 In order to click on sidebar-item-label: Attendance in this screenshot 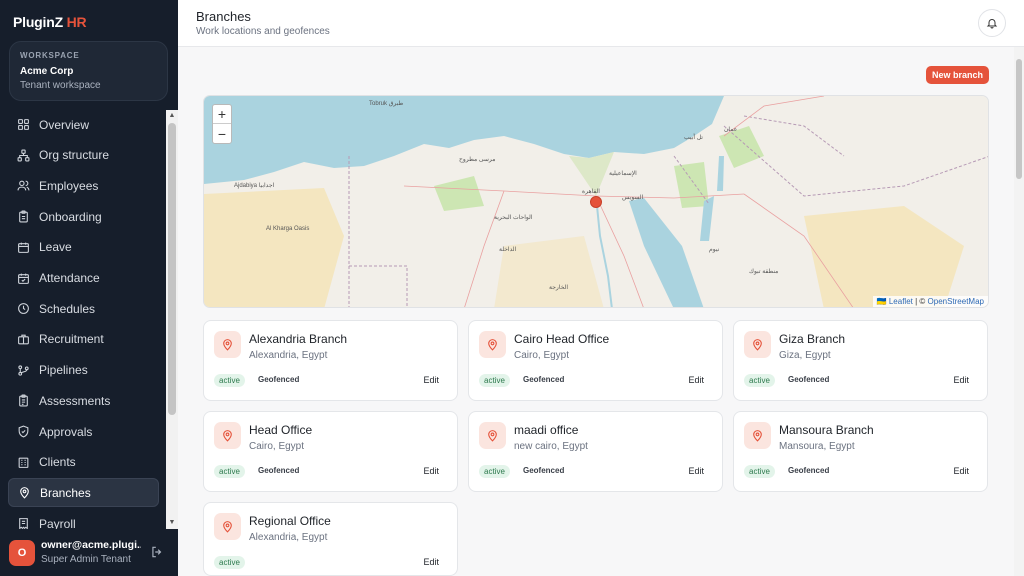, I will do `click(69, 278)`.